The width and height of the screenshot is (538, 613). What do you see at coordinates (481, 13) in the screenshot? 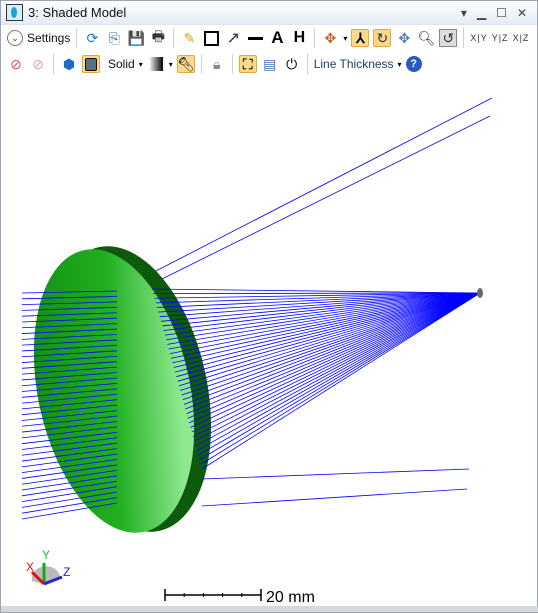
I see `minimize-icon: ▁` at bounding box center [481, 13].